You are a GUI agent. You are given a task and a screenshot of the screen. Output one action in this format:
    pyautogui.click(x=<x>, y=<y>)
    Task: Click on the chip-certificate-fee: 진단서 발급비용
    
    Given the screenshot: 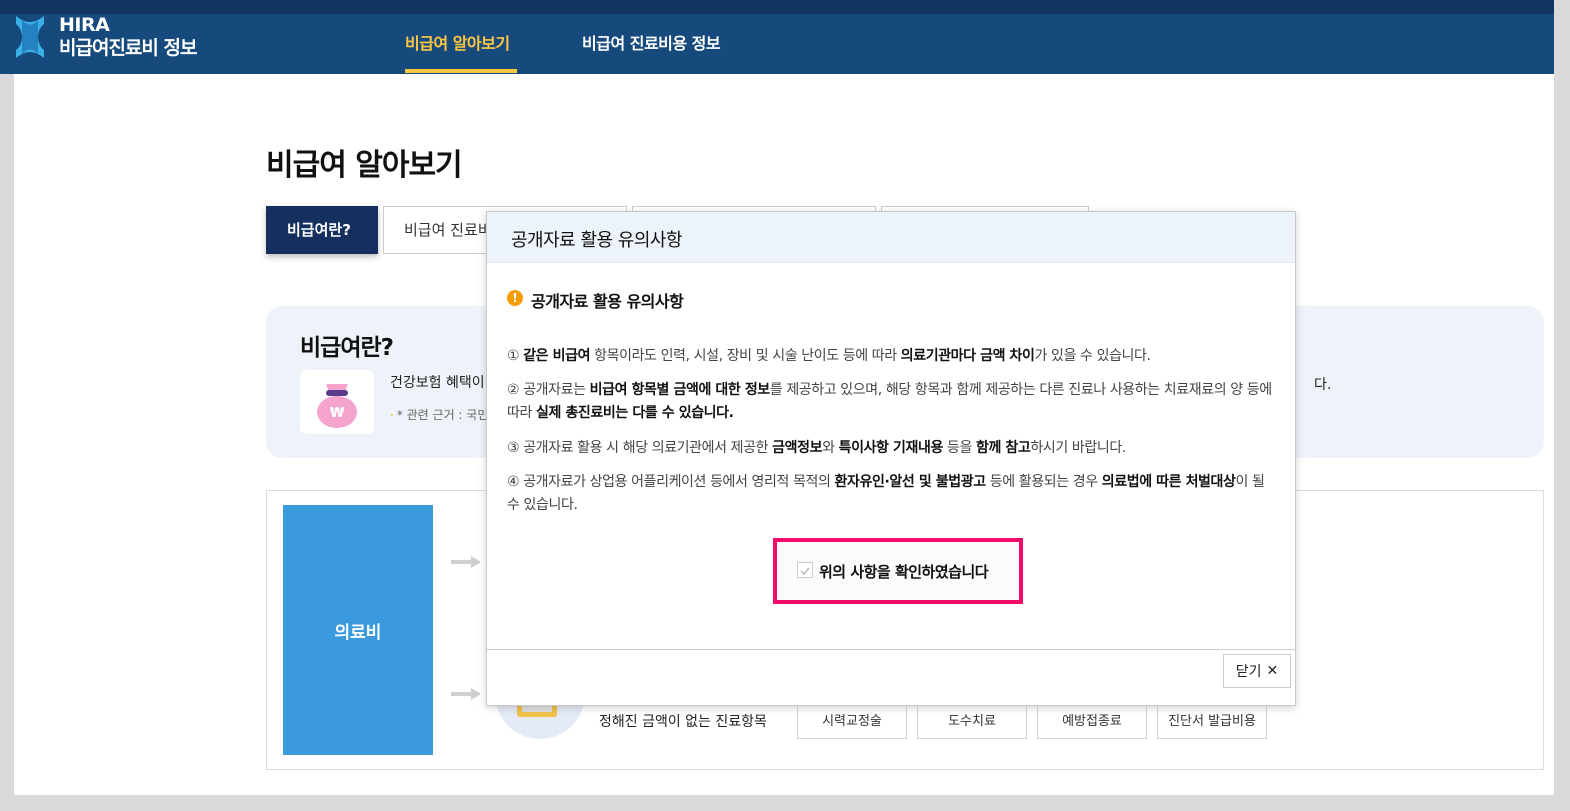 What is the action you would take?
    pyautogui.click(x=1212, y=721)
    